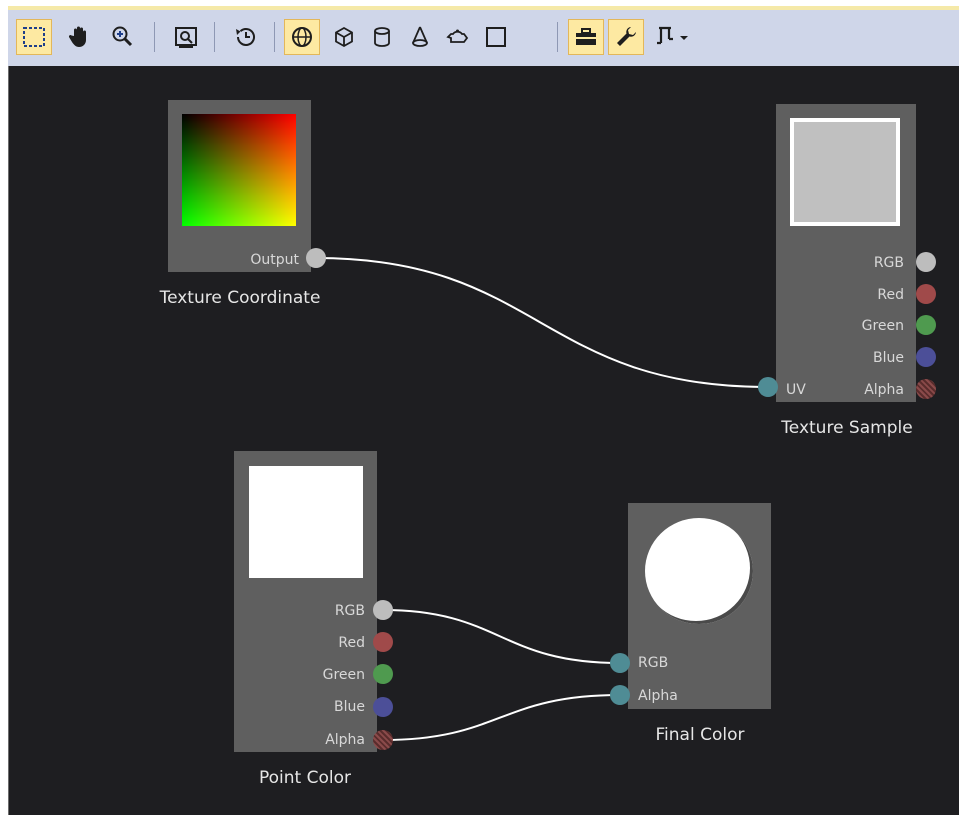 This screenshot has height=815, width=959. I want to click on cube-preview-button, so click(344, 37).